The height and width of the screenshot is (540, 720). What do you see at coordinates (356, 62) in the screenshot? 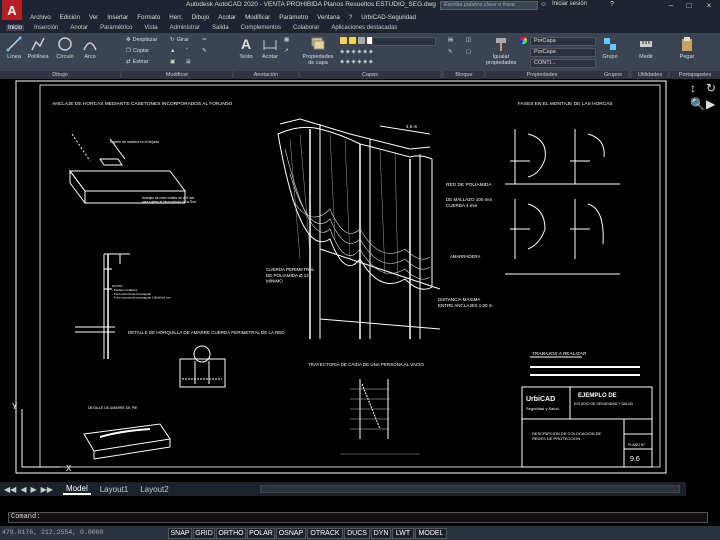
I see `layer-tools-row2: ◈ ◈ ◈ ◈ ◈ ◈` at bounding box center [356, 62].